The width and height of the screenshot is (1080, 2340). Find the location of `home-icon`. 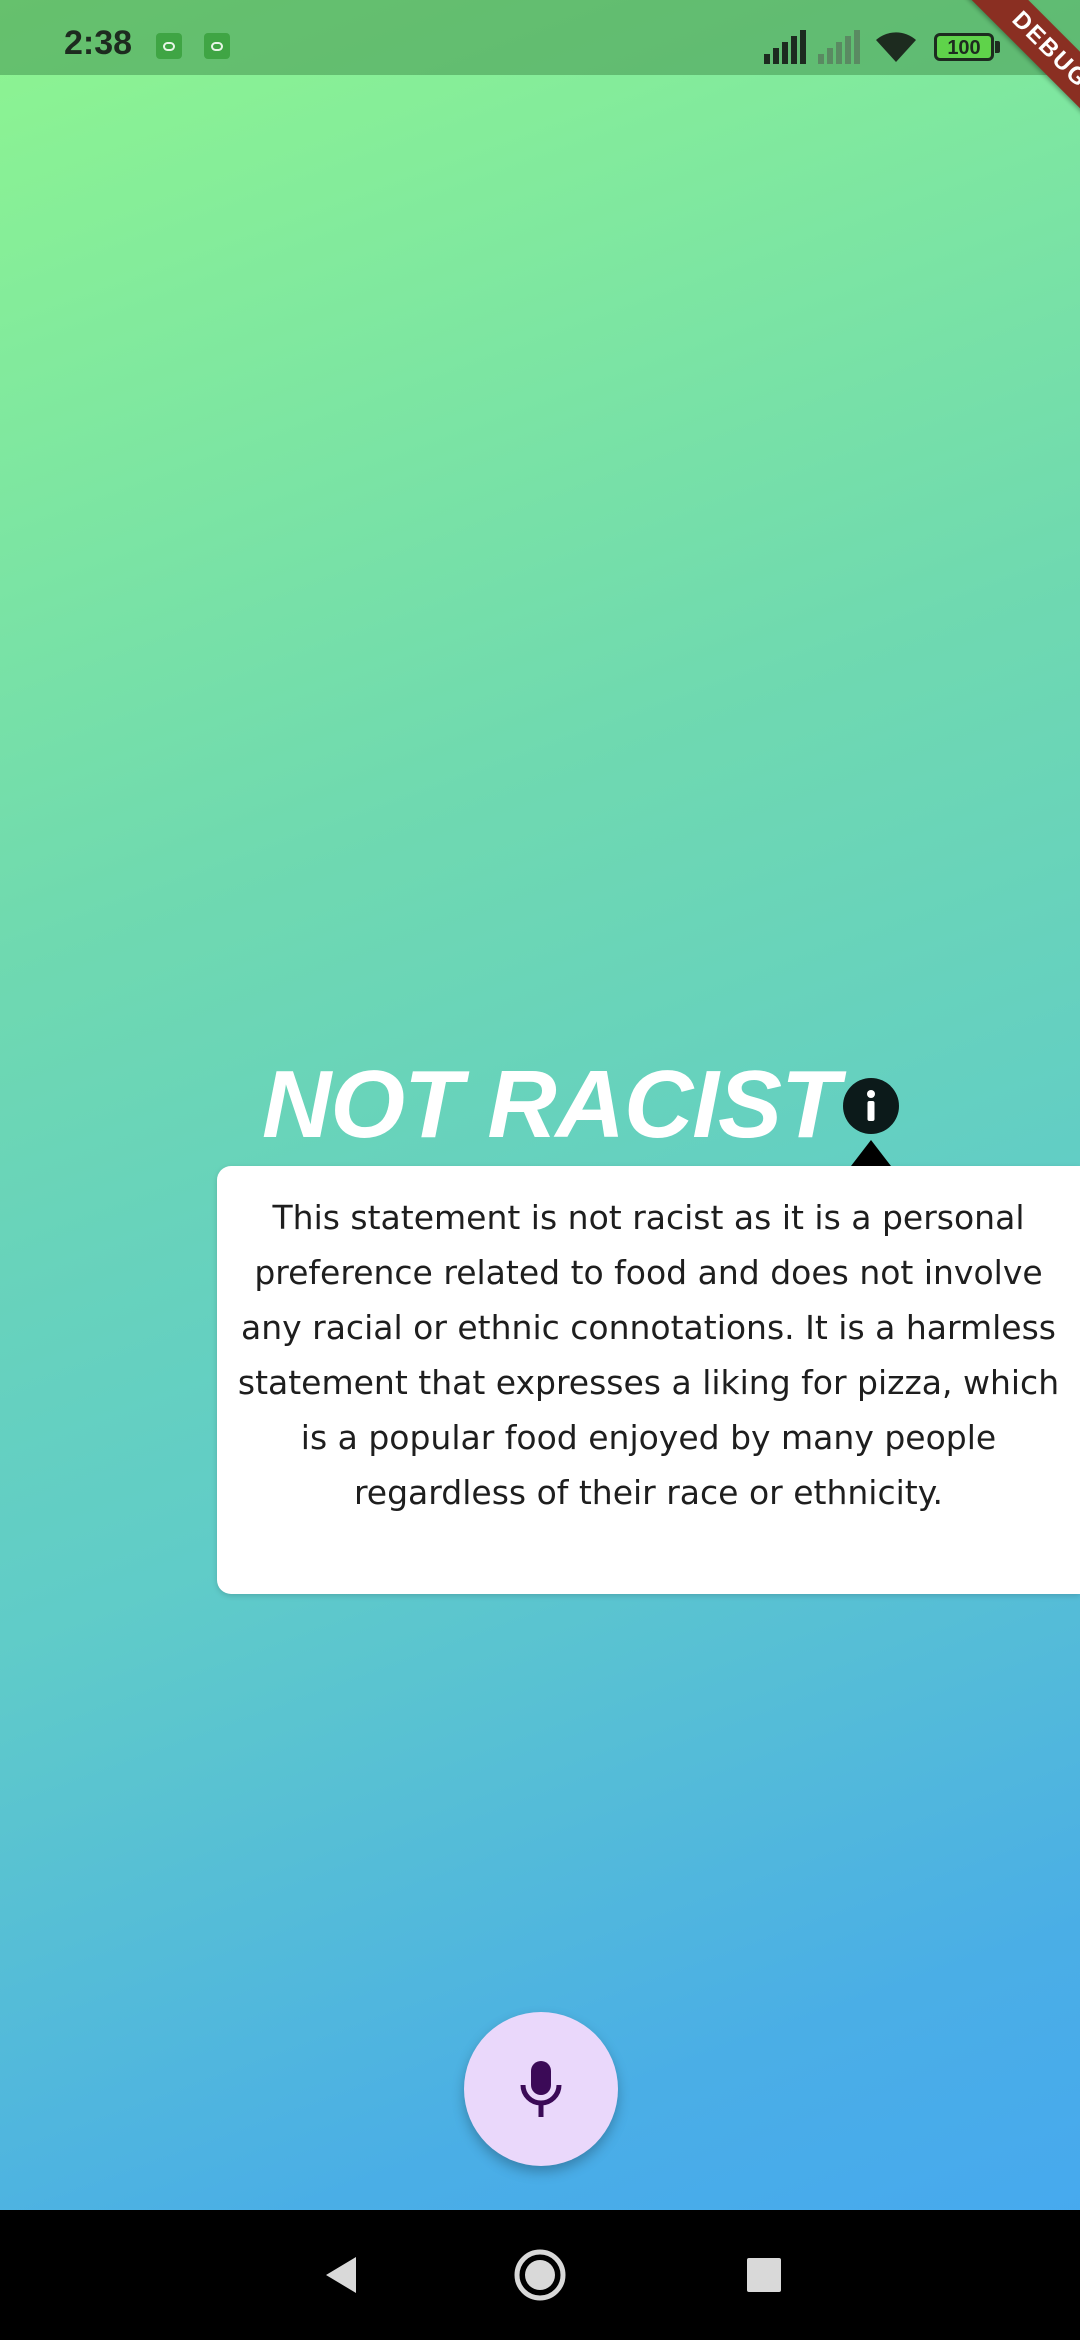

home-icon is located at coordinates (540, 2275).